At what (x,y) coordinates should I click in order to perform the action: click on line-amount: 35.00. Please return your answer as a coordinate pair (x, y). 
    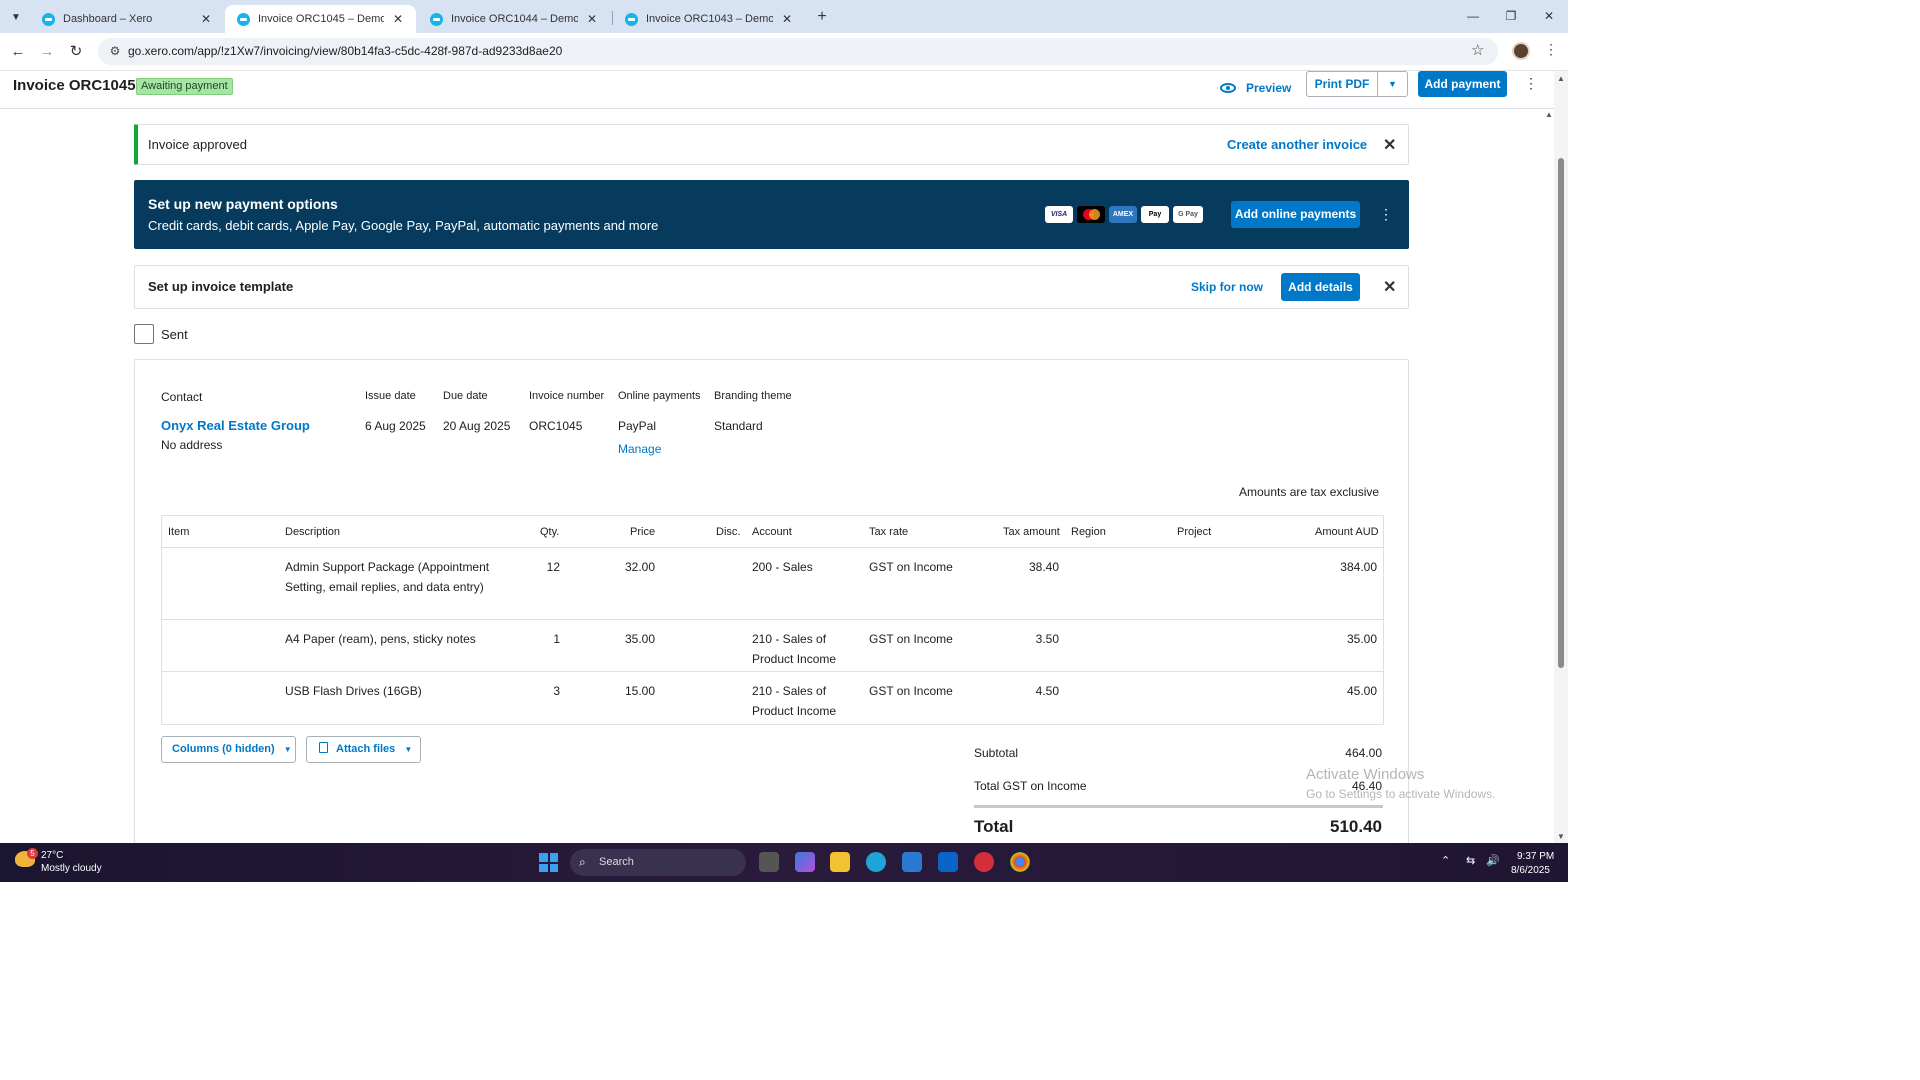
    Looking at the image, I should click on (1339, 640).